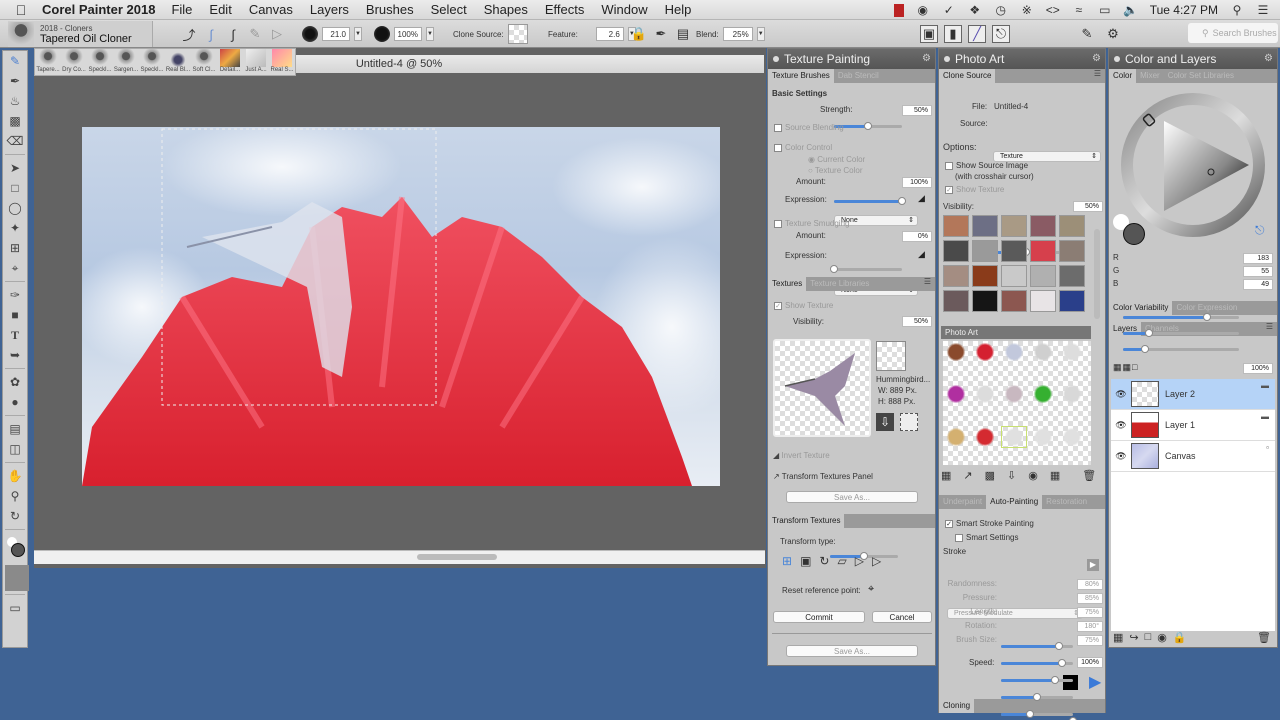  What do you see at coordinates (211, 34) in the screenshot?
I see `freehand-stroke-icon: ∫` at bounding box center [211, 34].